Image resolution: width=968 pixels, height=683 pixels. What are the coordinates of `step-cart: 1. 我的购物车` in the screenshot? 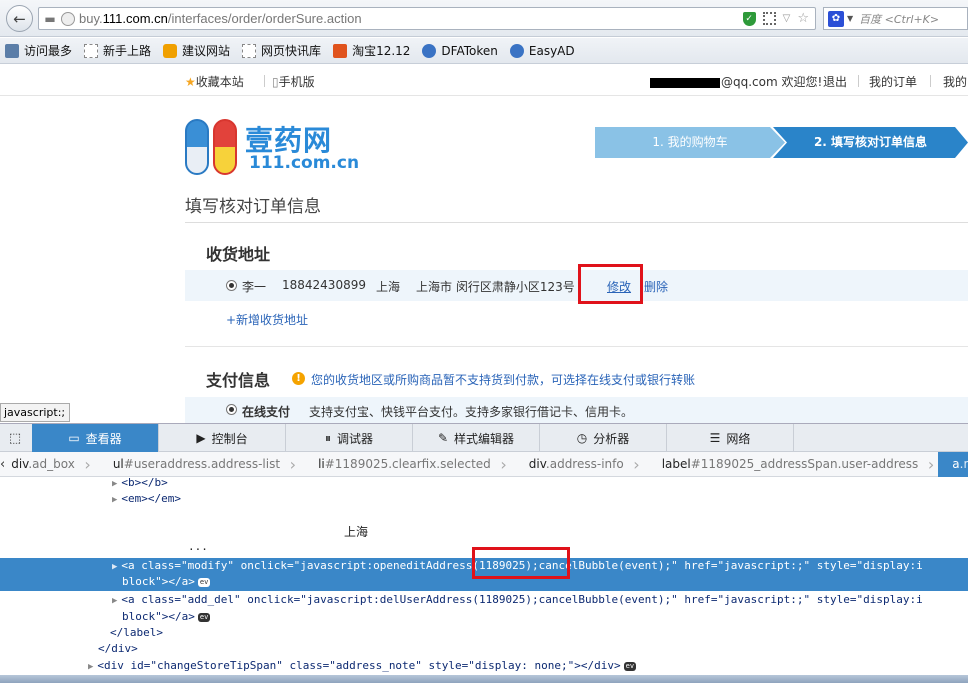 It's located at (690, 142).